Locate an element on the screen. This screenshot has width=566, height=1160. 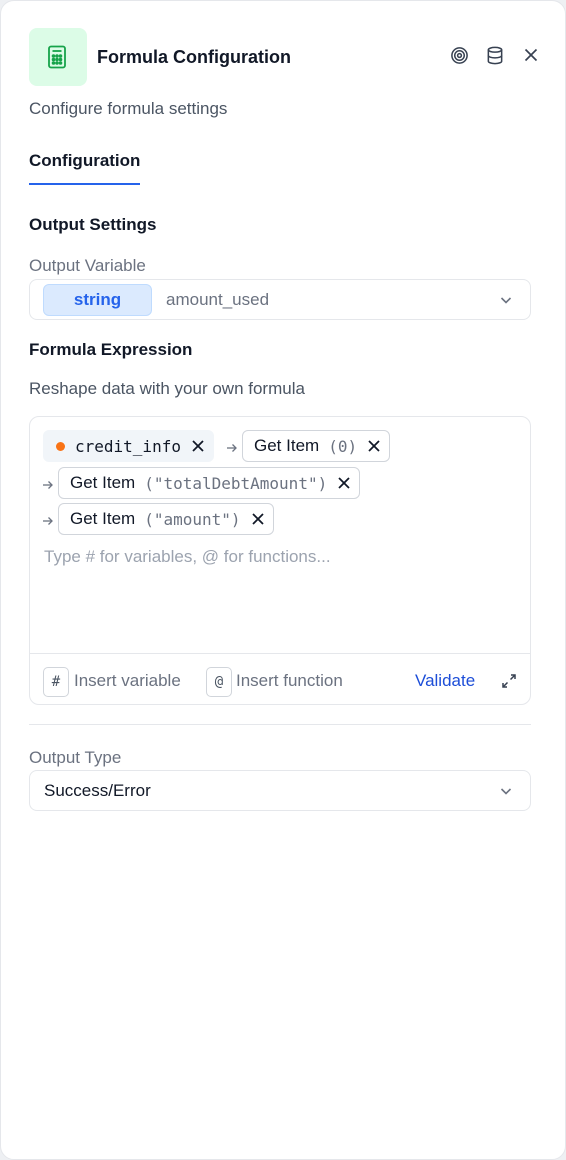
function-chip-arg: (0) is located at coordinates (343, 446).